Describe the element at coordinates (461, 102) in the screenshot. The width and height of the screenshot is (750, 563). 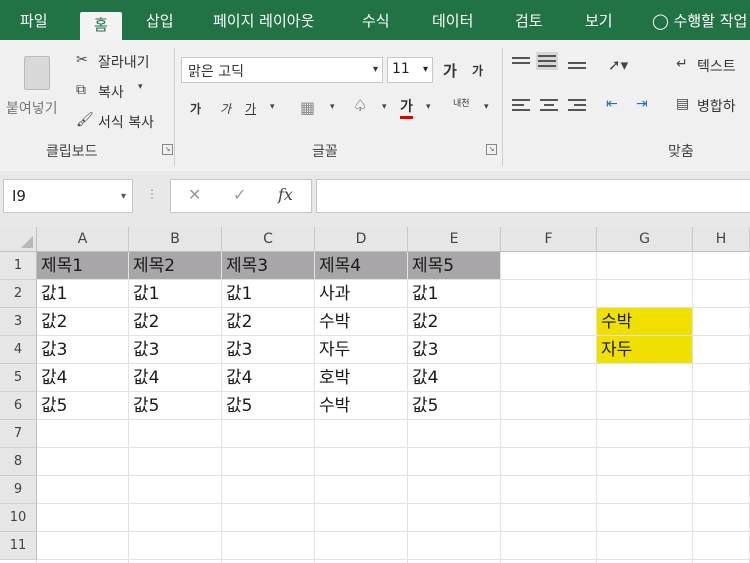
I see `phonetic-button: 내천` at that location.